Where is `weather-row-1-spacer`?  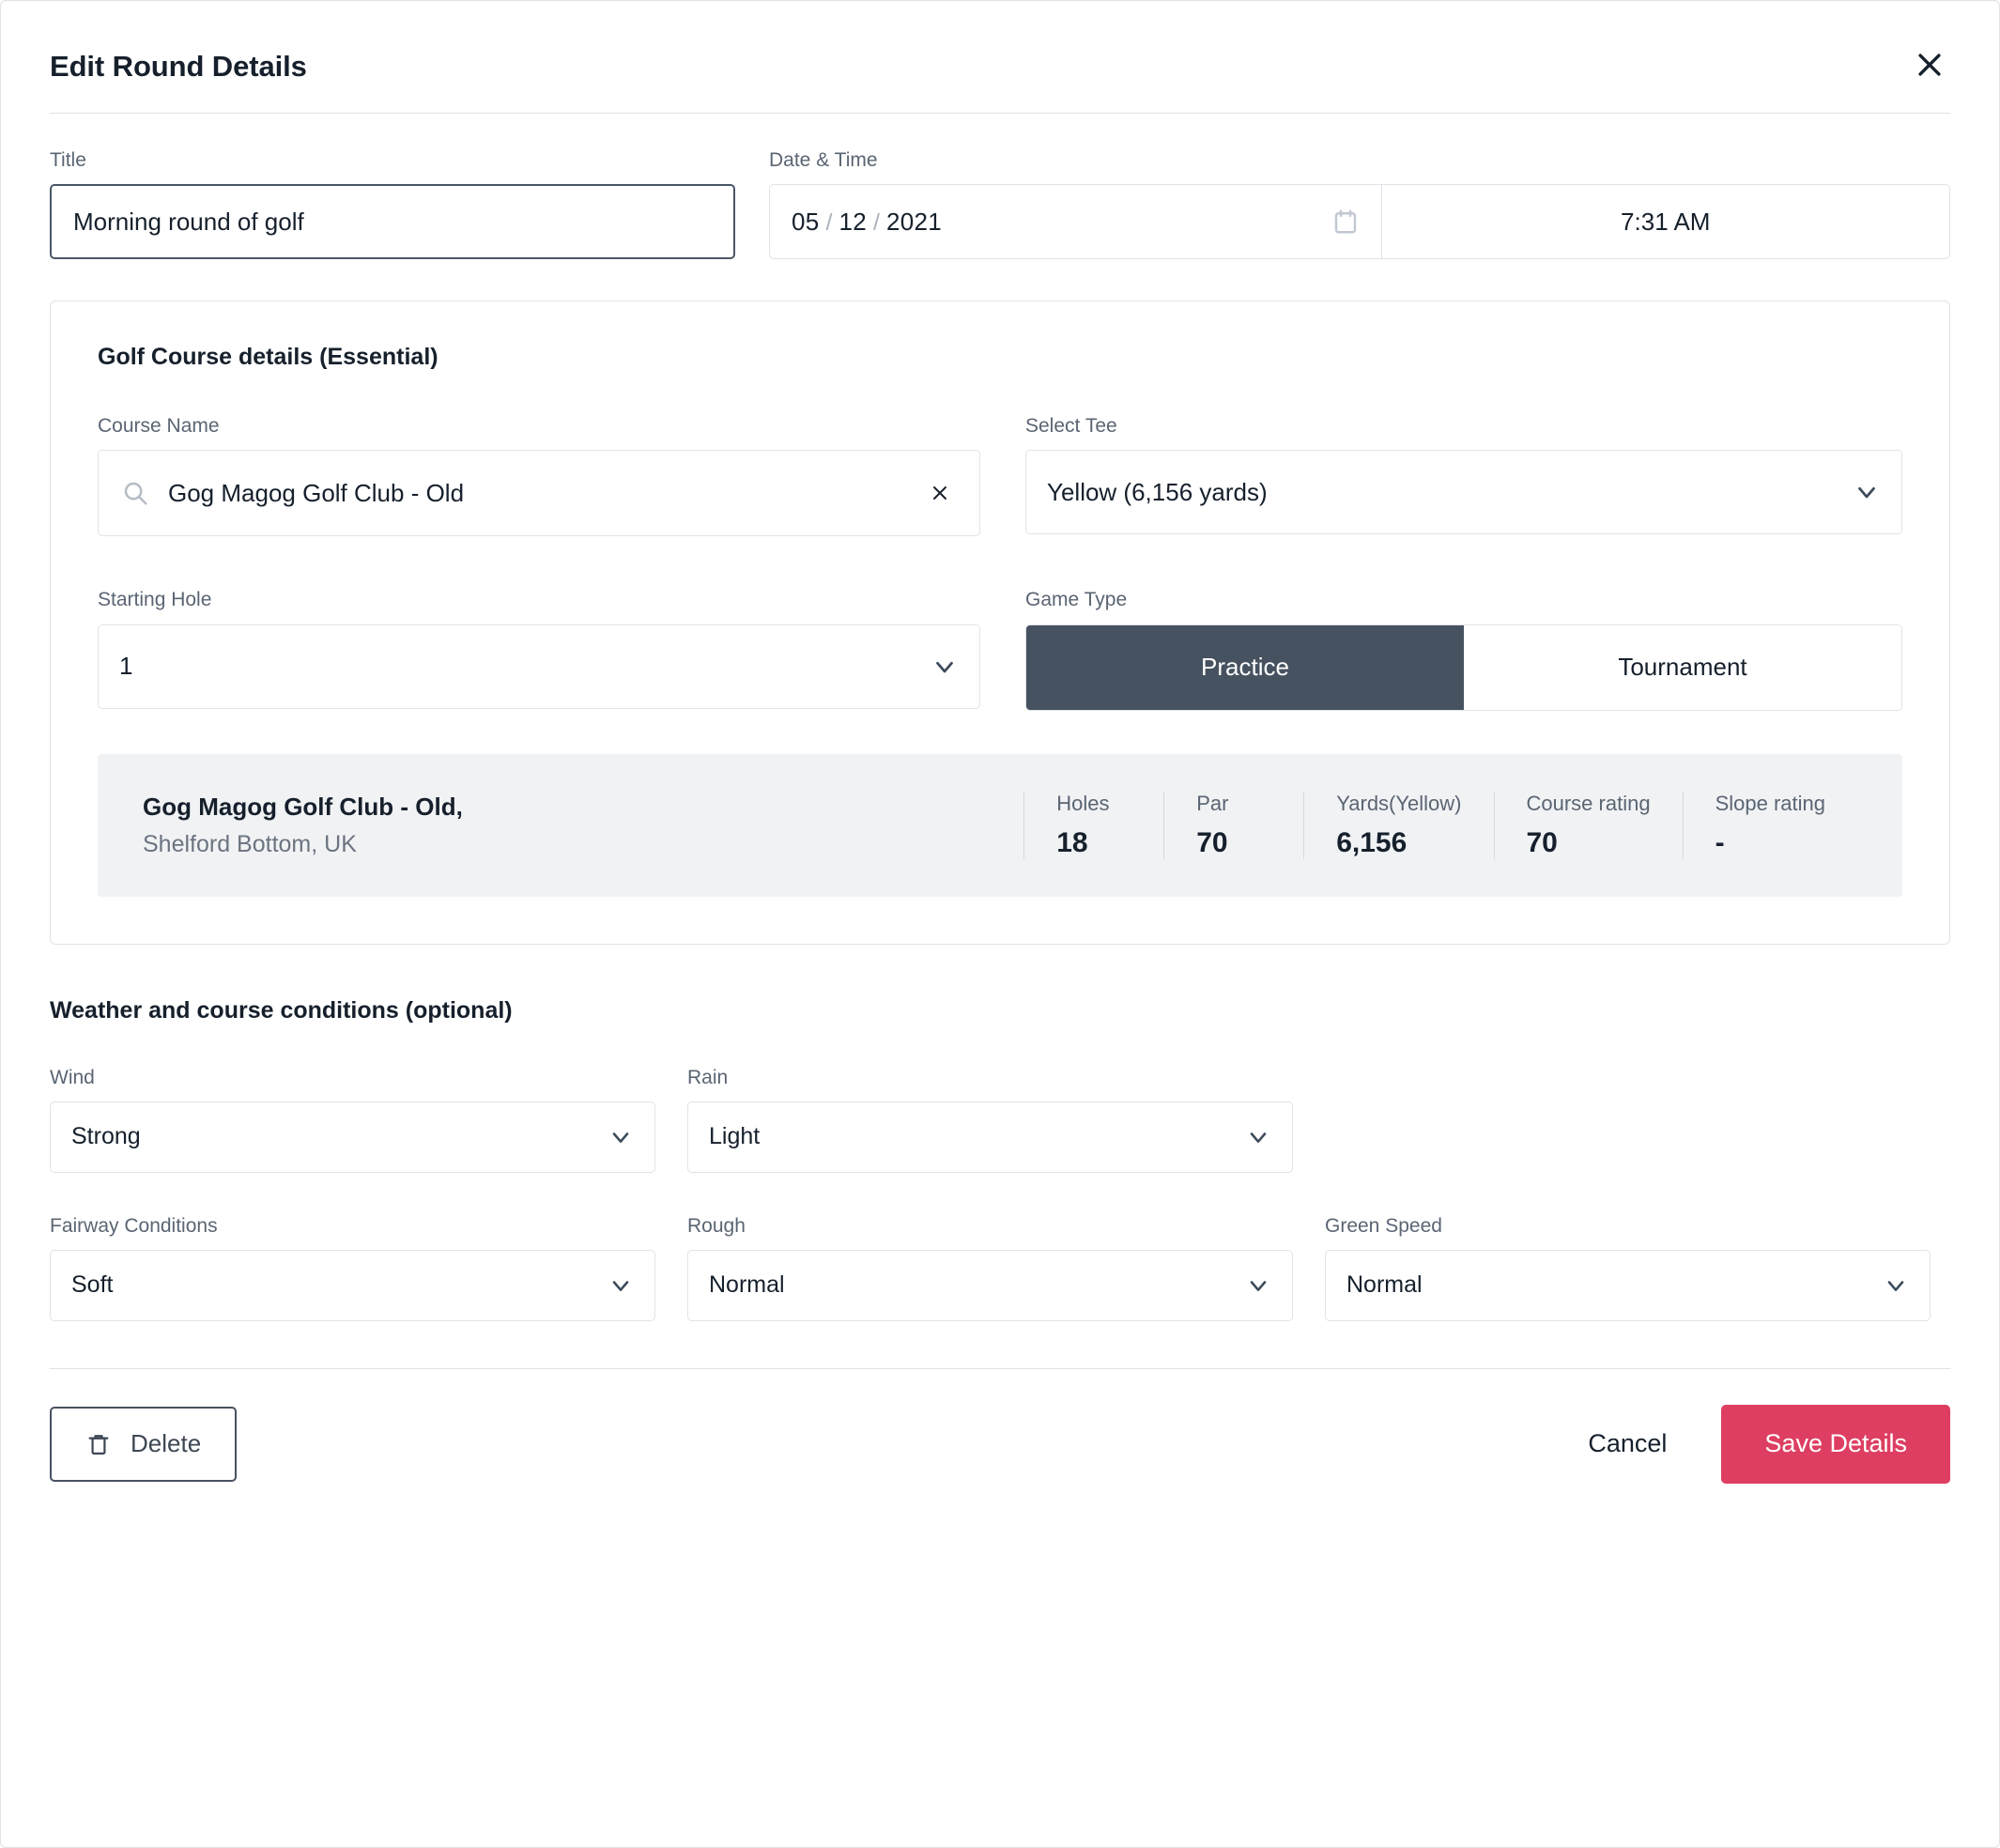 weather-row-1-spacer is located at coordinates (1628, 1119).